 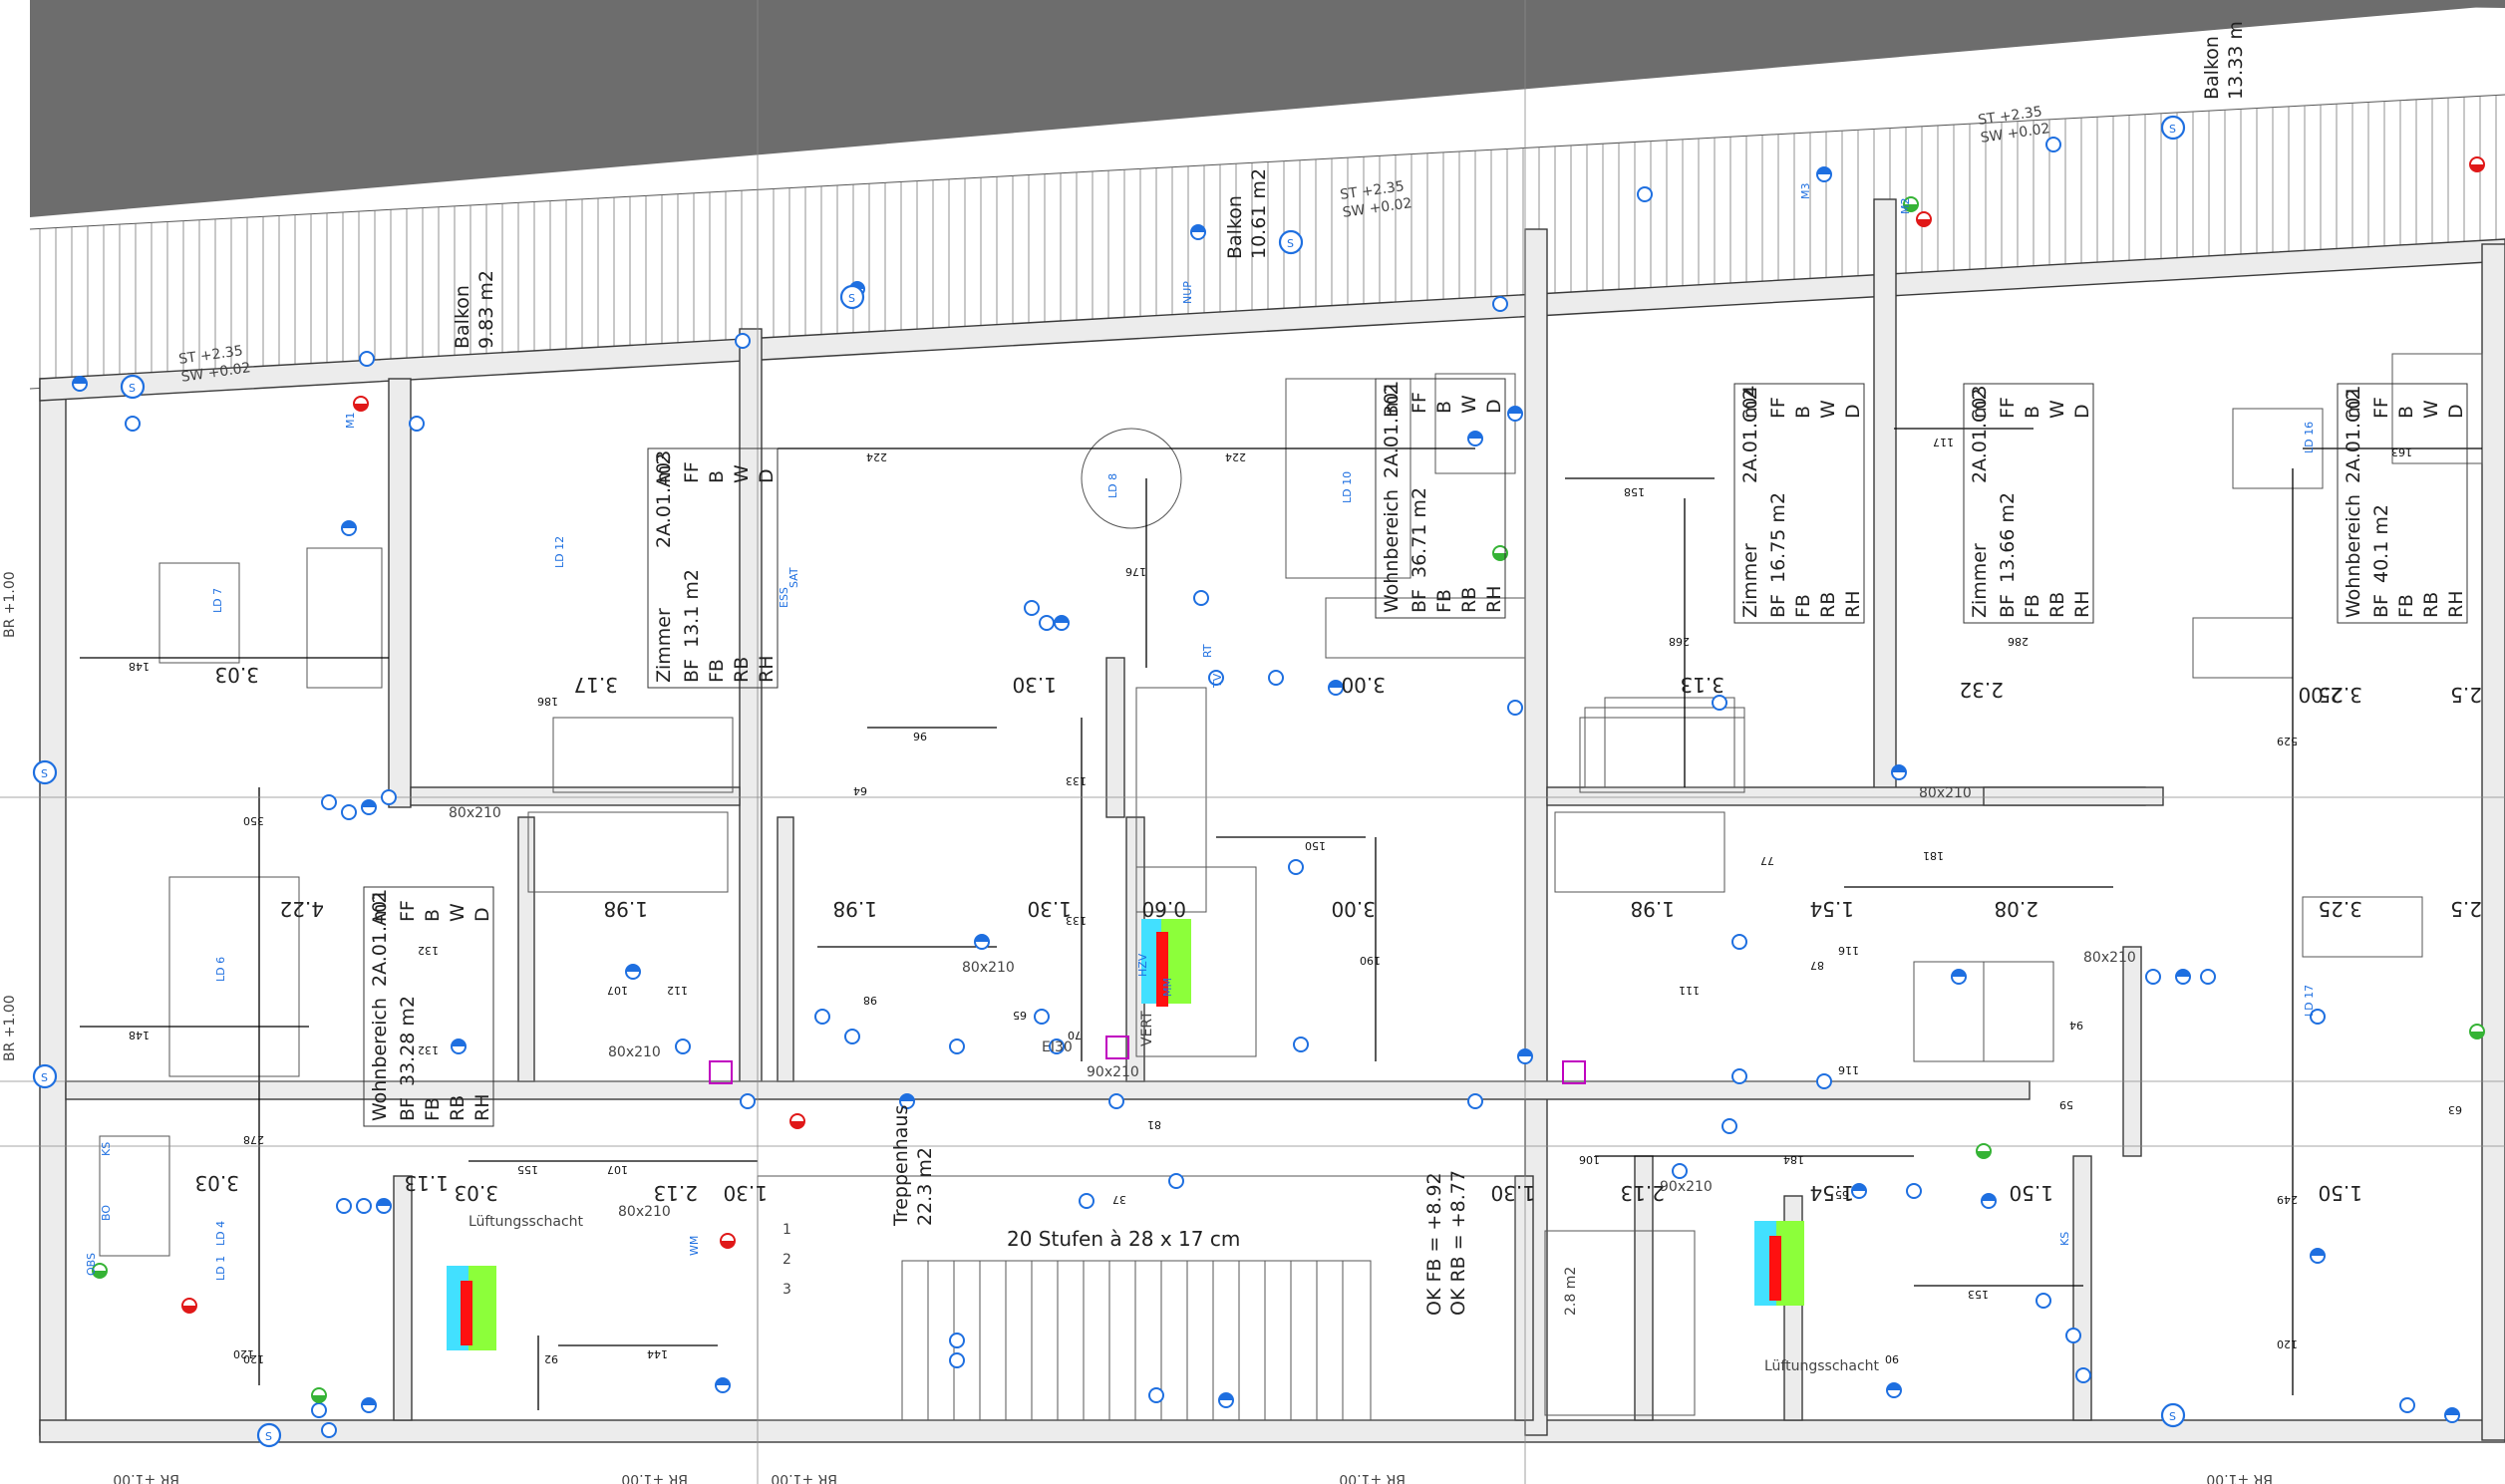 What do you see at coordinates (784, 597) in the screenshot?
I see `electrical-label: ESS` at bounding box center [784, 597].